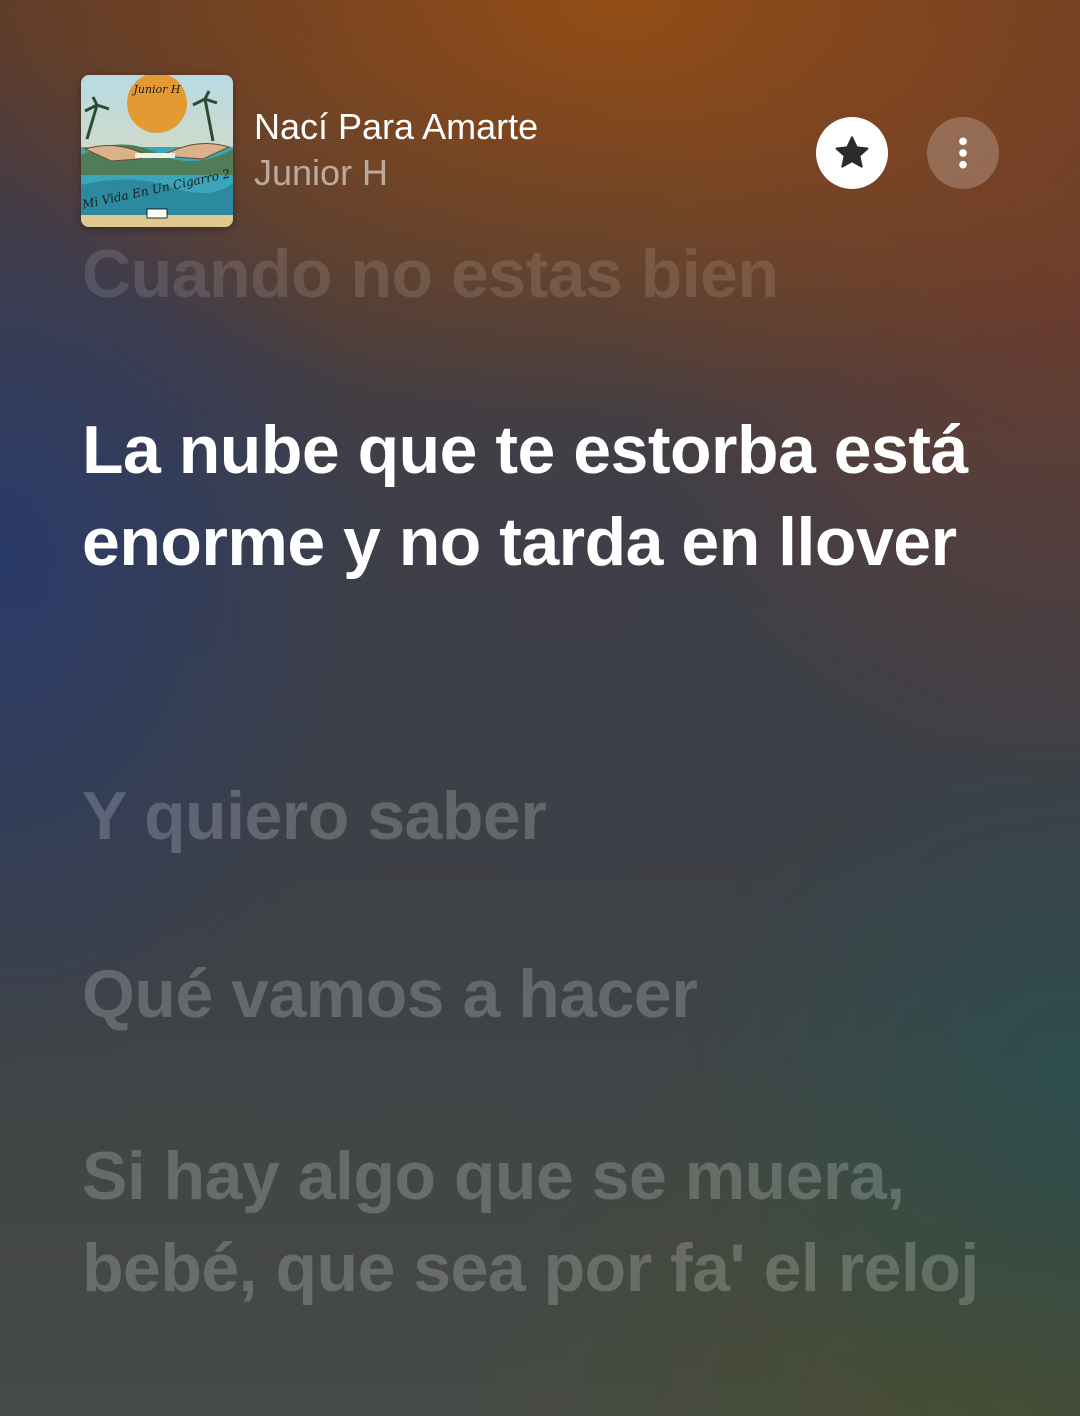 This screenshot has width=1080, height=1416. I want to click on lyric-line-previous: Cuando no estas bien, so click(542, 274).